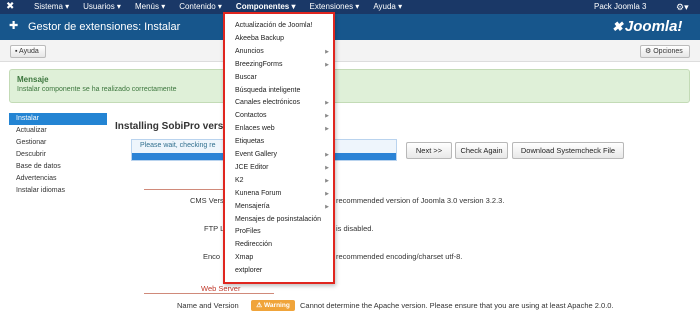  What do you see at coordinates (278, 219) in the screenshot?
I see `components-menu-item-label: Mensajes de posinstalación` at bounding box center [278, 219].